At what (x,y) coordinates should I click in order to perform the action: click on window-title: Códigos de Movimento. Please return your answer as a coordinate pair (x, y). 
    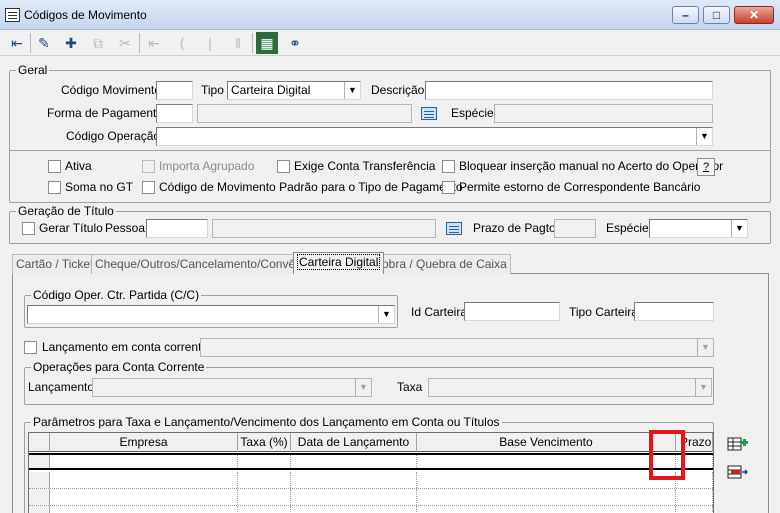
    Looking at the image, I should click on (85, 15).